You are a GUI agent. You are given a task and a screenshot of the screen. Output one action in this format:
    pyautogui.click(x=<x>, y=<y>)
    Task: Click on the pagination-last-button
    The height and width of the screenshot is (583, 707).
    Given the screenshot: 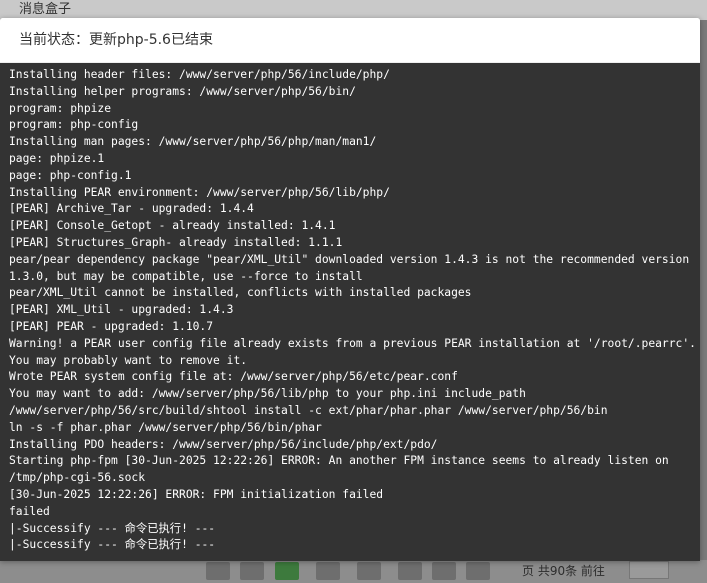 What is the action you would take?
    pyautogui.click(x=478, y=571)
    